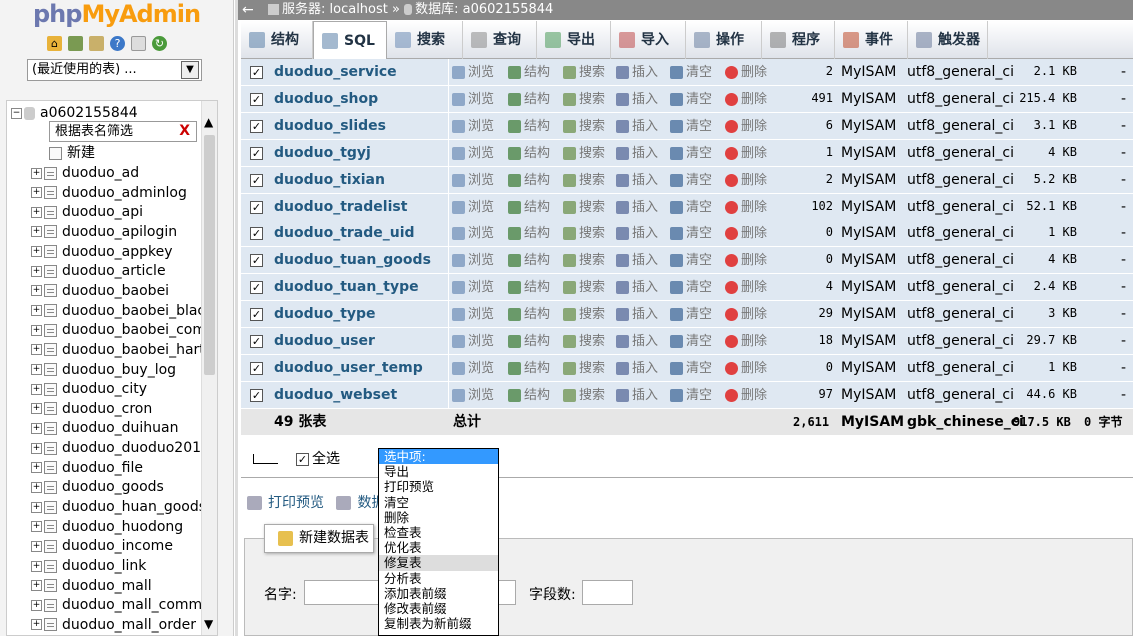 The image size is (1133, 636). Describe the element at coordinates (118, 350) in the screenshot. I see `tree-table-item: + duoduo_baobei_hart` at that location.